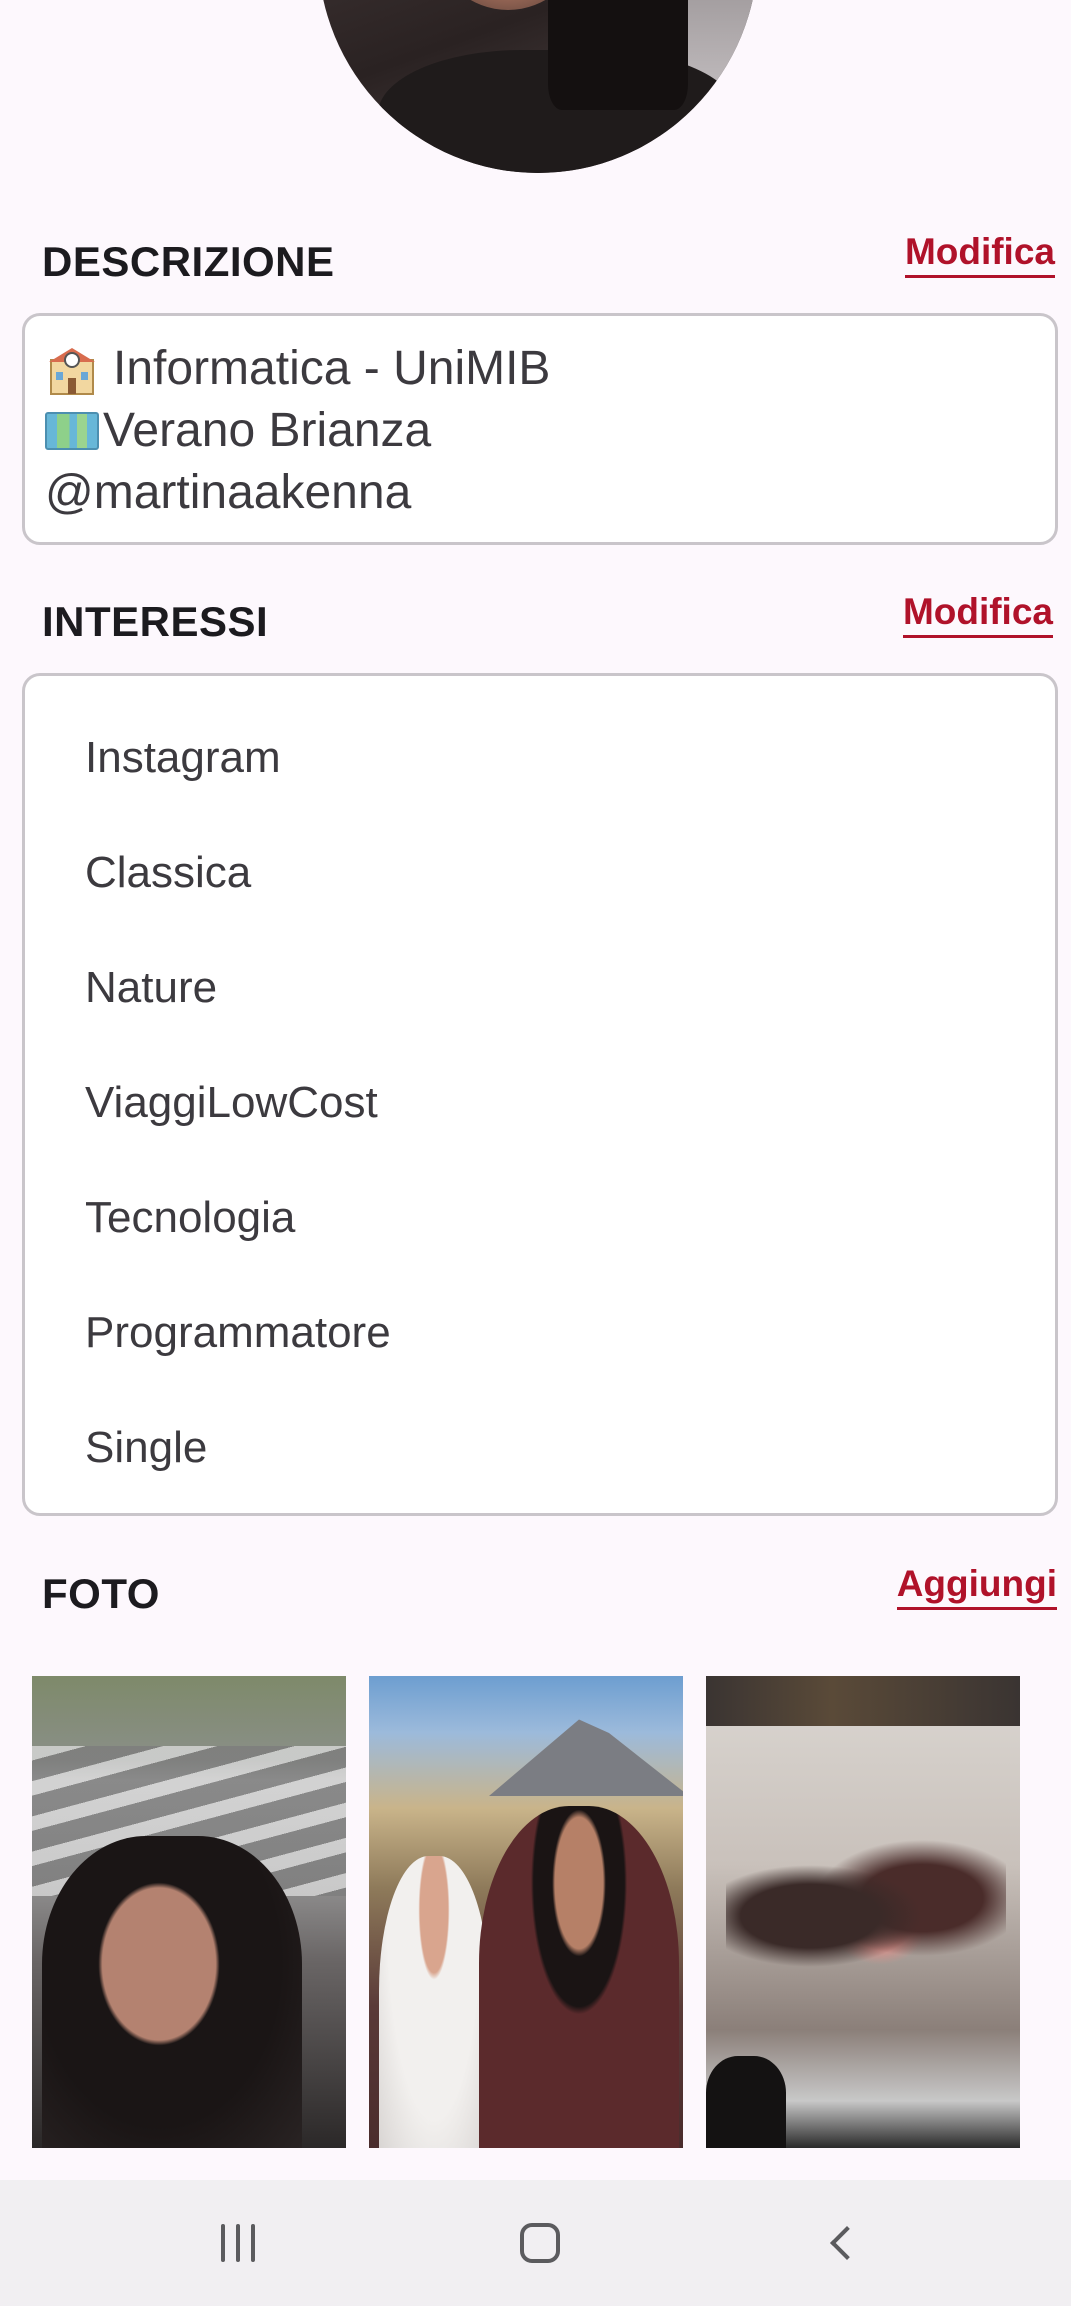 The image size is (1071, 2306). I want to click on add-photo-button: Aggiungi, so click(976, 1586).